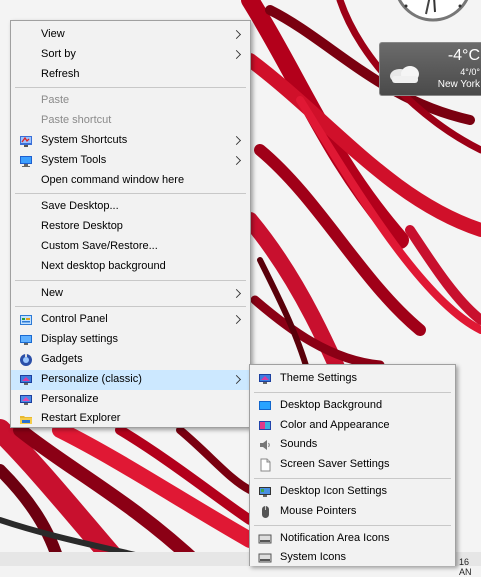 Image resolution: width=481 pixels, height=577 pixels. What do you see at coordinates (130, 320) in the screenshot?
I see `menu-item-control-panel: Control Panel` at bounding box center [130, 320].